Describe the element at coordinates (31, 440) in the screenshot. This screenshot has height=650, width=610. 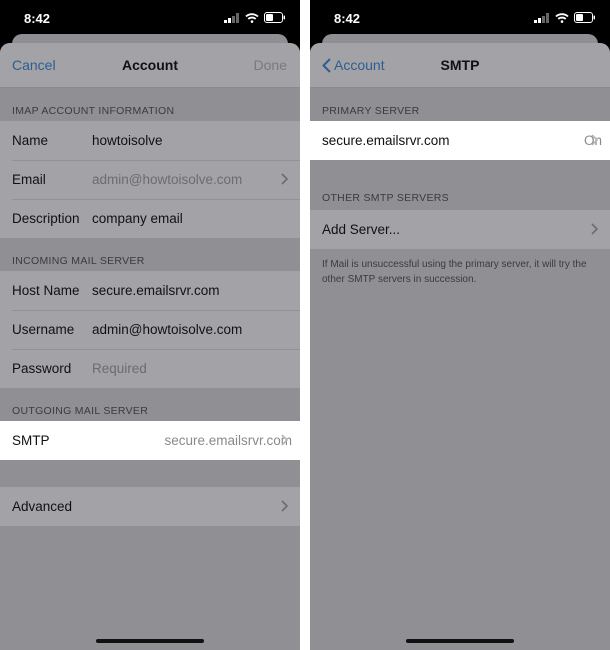
I see `smtp-label: SMTP` at that location.